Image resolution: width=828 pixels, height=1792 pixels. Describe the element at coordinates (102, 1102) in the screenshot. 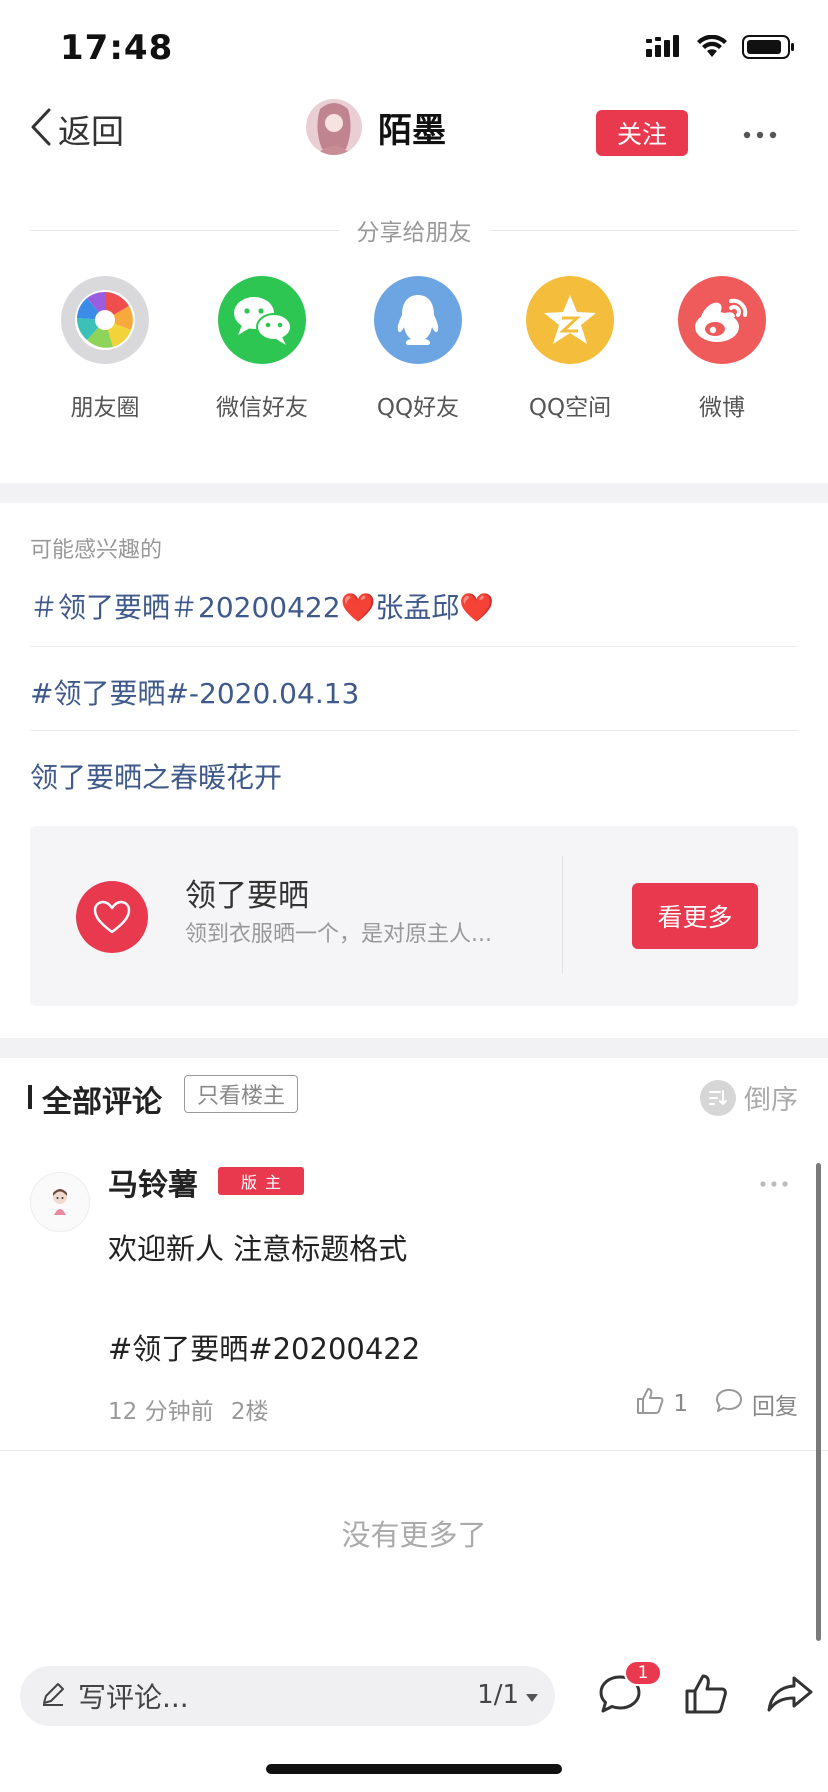

I see `comments-title: 全部评论` at that location.